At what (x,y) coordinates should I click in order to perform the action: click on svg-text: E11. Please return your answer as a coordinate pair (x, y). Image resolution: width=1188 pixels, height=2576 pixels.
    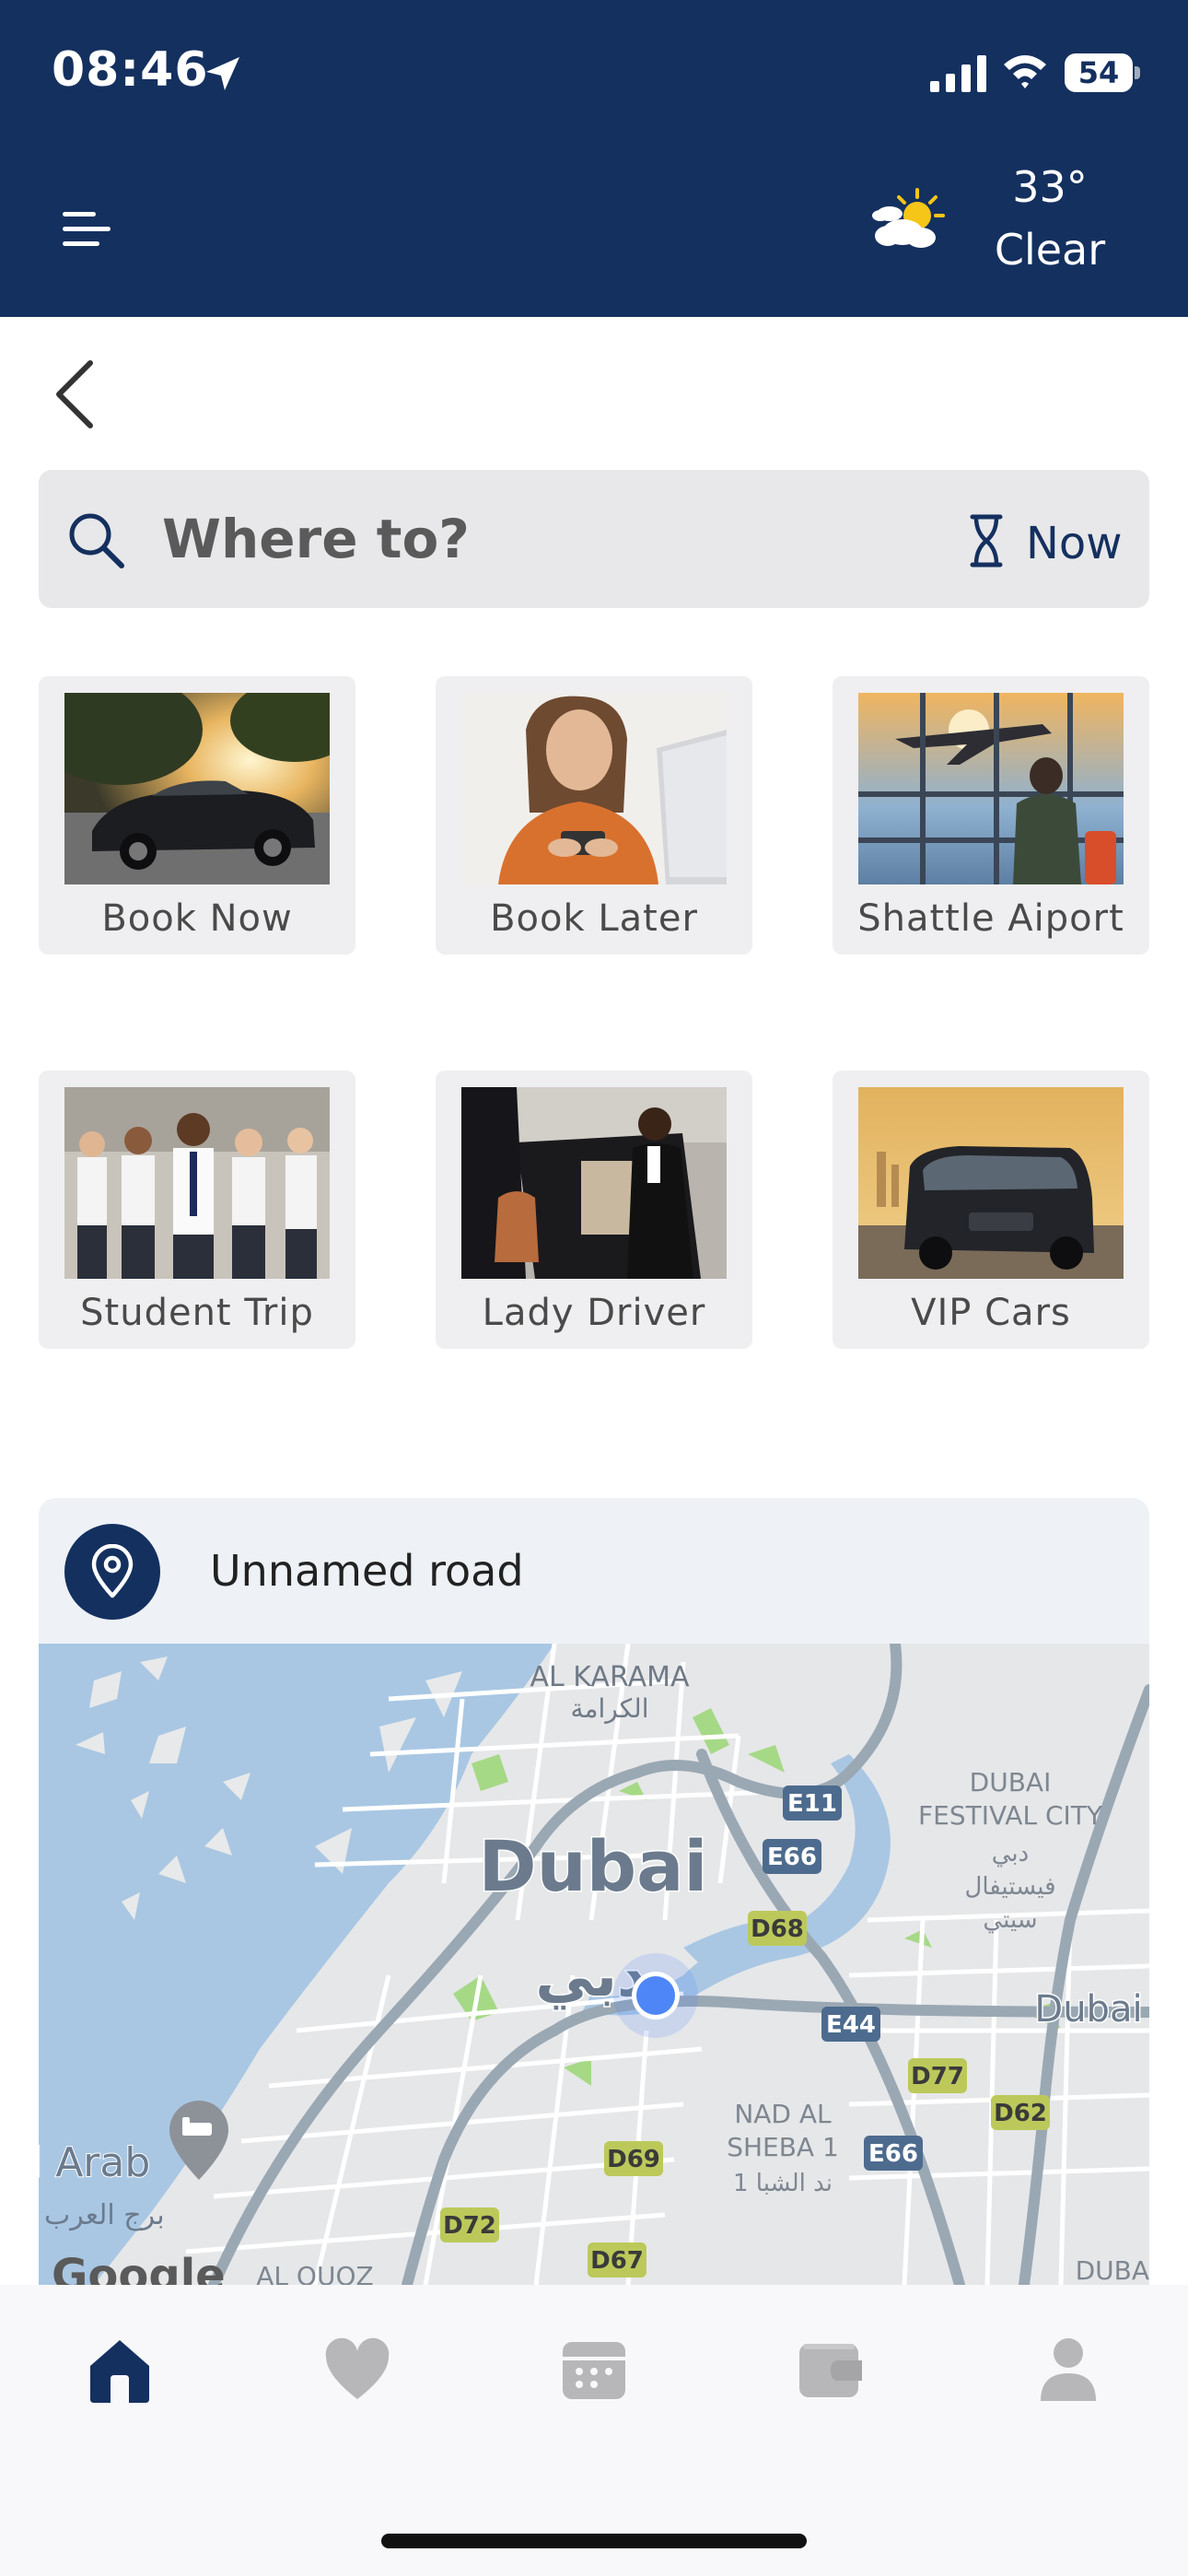
    Looking at the image, I should click on (812, 1804).